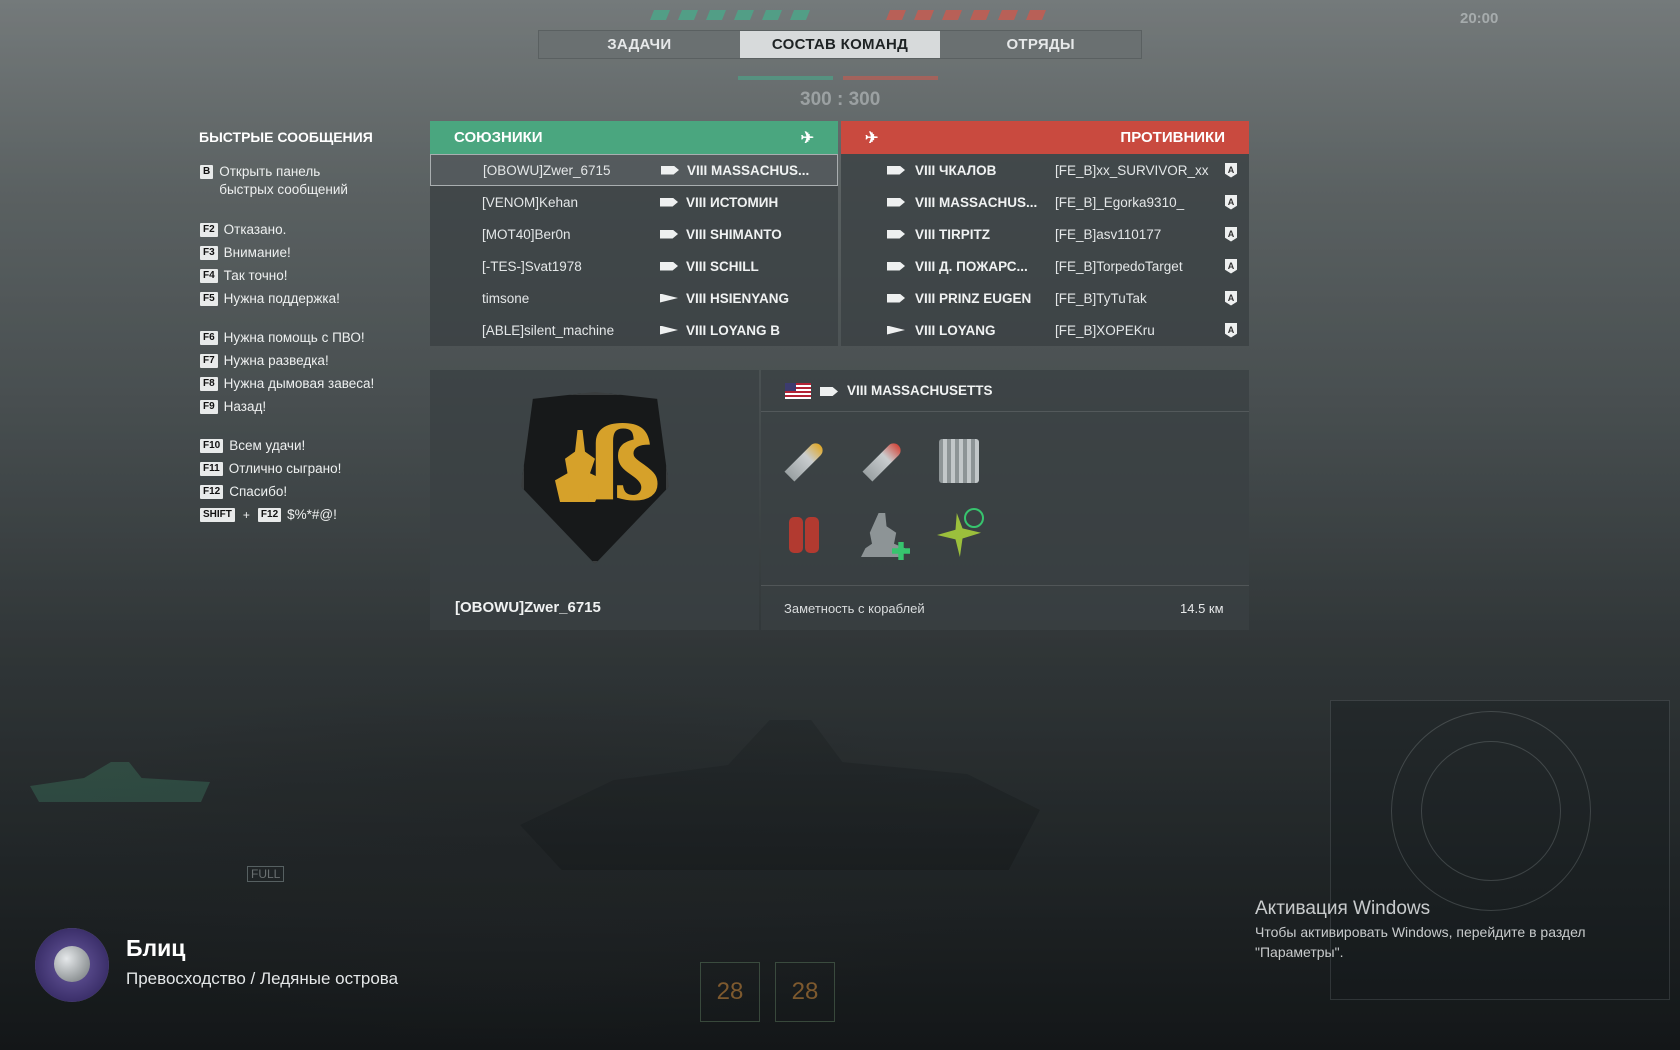 The width and height of the screenshot is (1680, 1050). What do you see at coordinates (1202, 608) in the screenshot?
I see `concealment-value: 14.5 км` at bounding box center [1202, 608].